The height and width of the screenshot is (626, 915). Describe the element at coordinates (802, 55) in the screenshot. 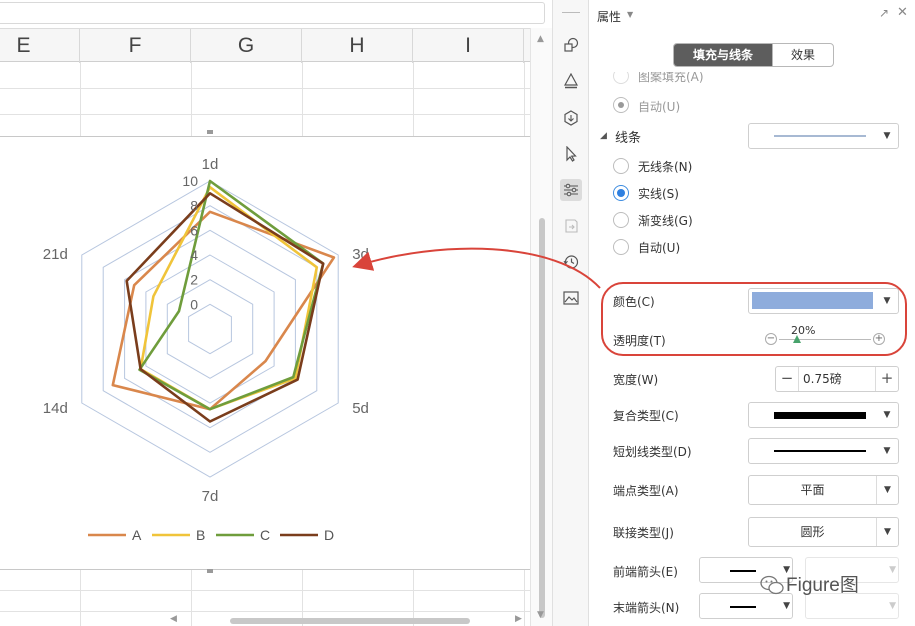

I see `tab-effect: 效果` at that location.